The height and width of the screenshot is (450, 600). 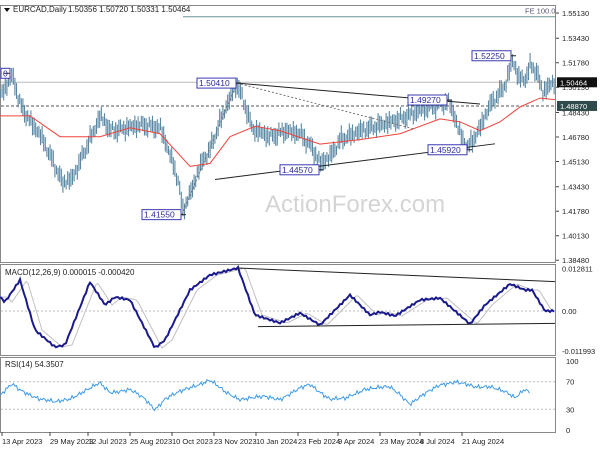 What do you see at coordinates (570, 382) in the screenshot?
I see `rsi-axis-label: 70` at bounding box center [570, 382].